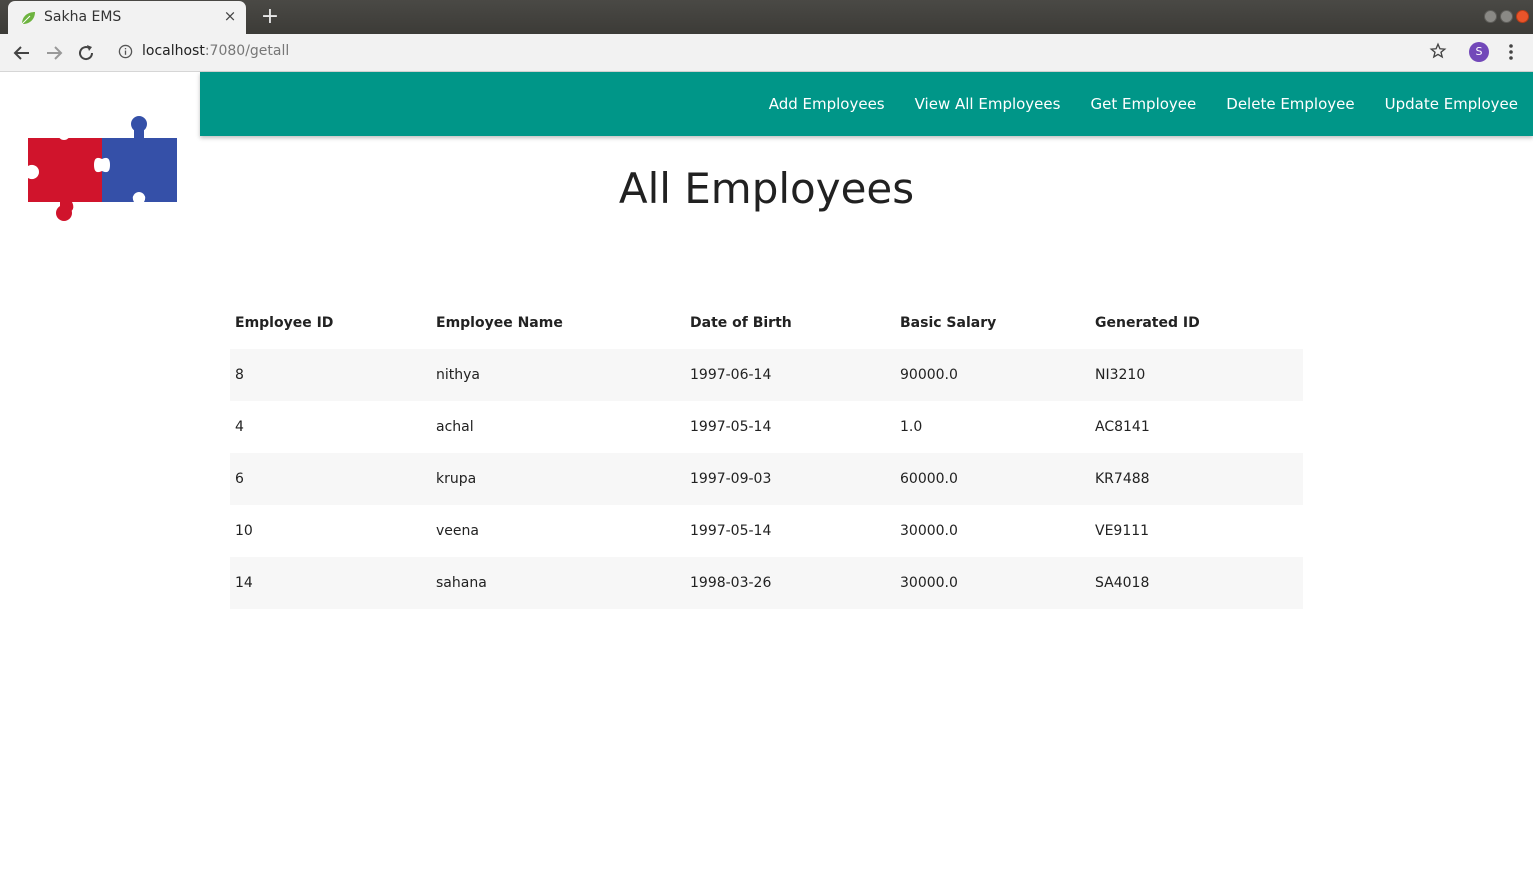 Image resolution: width=1533 pixels, height=873 pixels. I want to click on cell-date-of-birth: 1997-09-03, so click(790, 479).